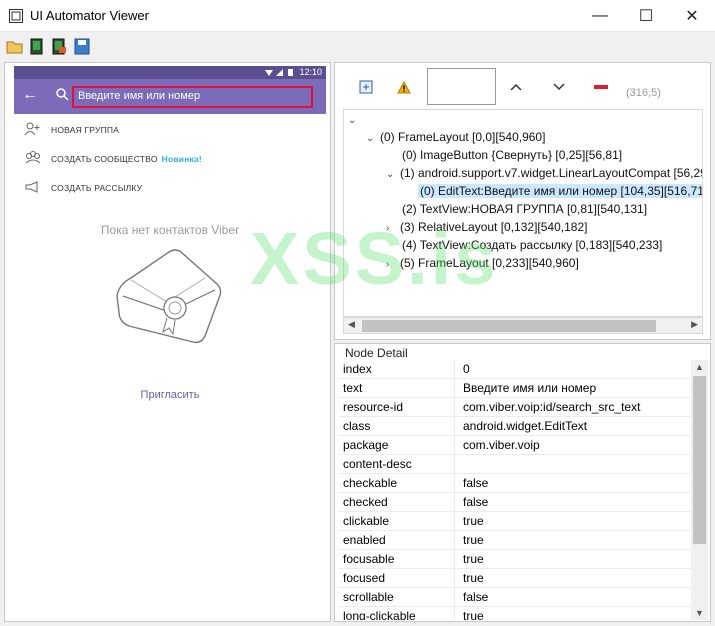  I want to click on group-add-icon, so click(32, 129).